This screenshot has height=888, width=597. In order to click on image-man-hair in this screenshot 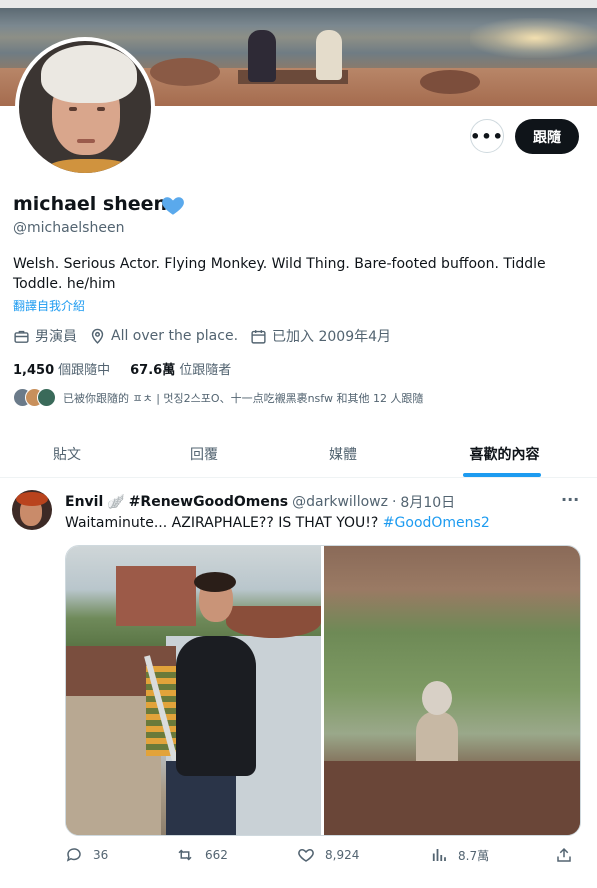, I will do `click(215, 582)`.